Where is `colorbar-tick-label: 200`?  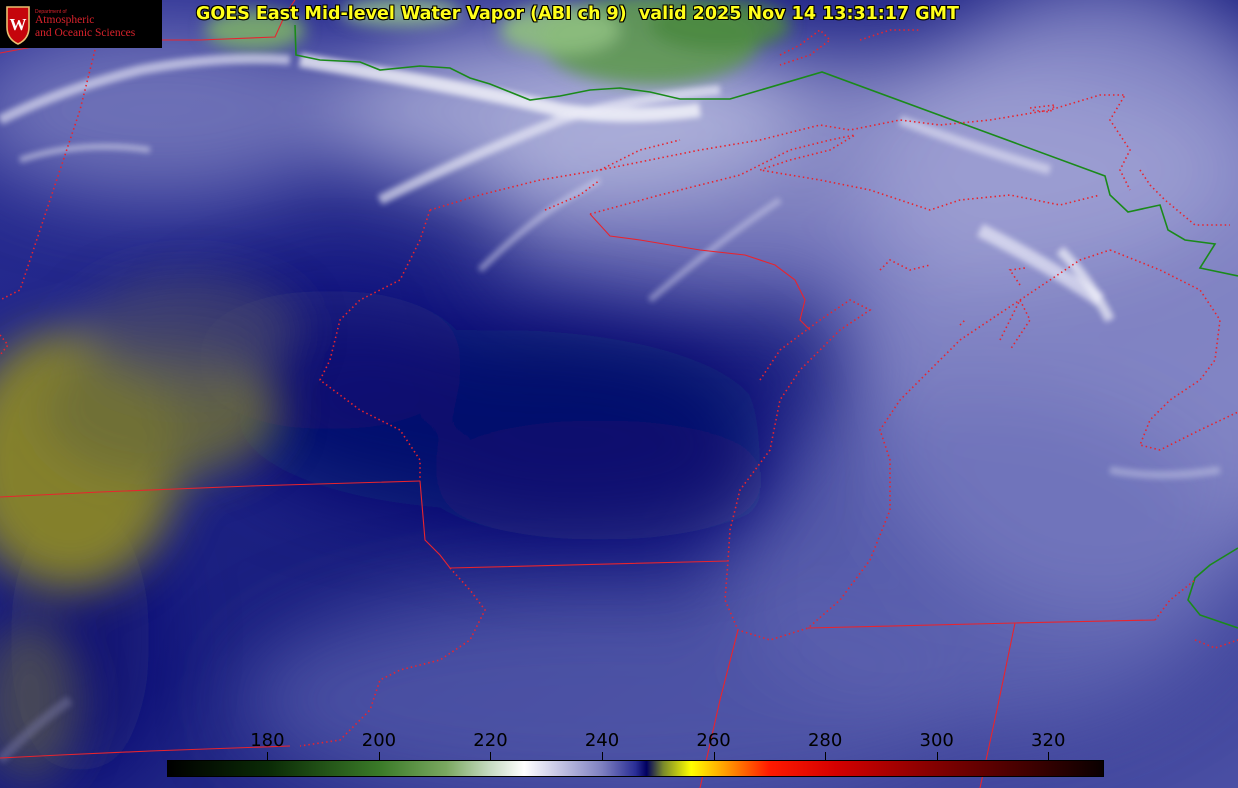 colorbar-tick-label: 200 is located at coordinates (379, 740).